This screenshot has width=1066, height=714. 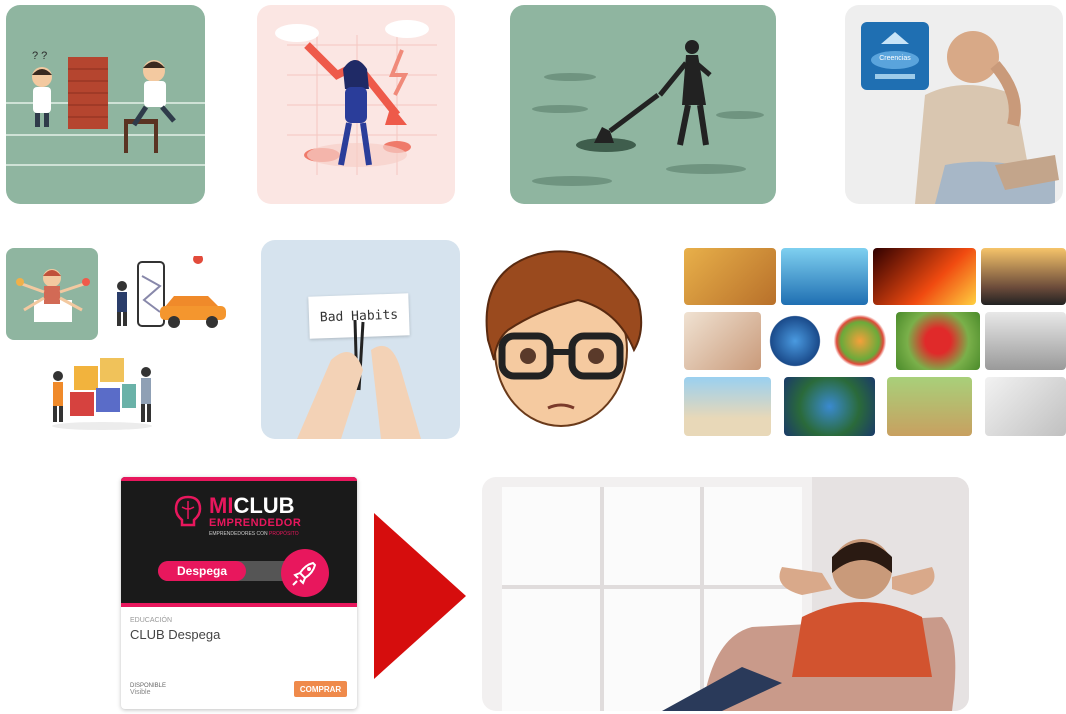 I want to click on thumb-world-collage, so click(x=829, y=406).